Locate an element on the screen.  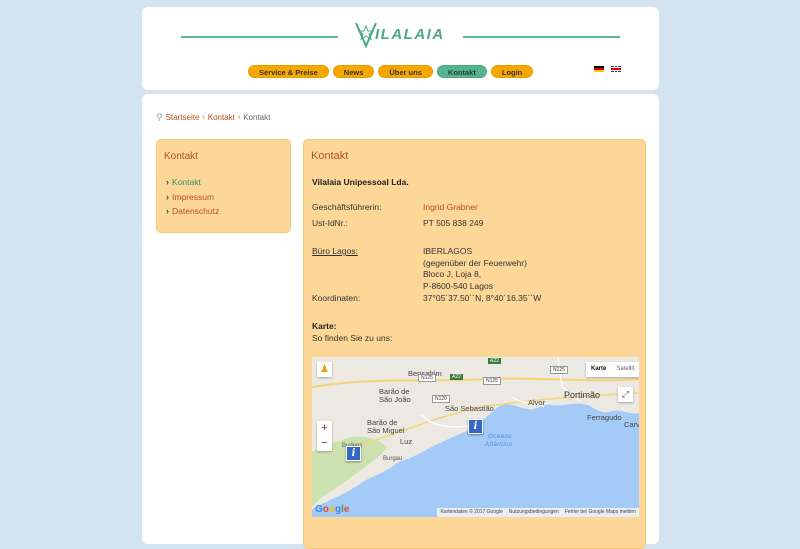
map-place-barao-miguel-2: São Miguel is located at coordinates (386, 430).